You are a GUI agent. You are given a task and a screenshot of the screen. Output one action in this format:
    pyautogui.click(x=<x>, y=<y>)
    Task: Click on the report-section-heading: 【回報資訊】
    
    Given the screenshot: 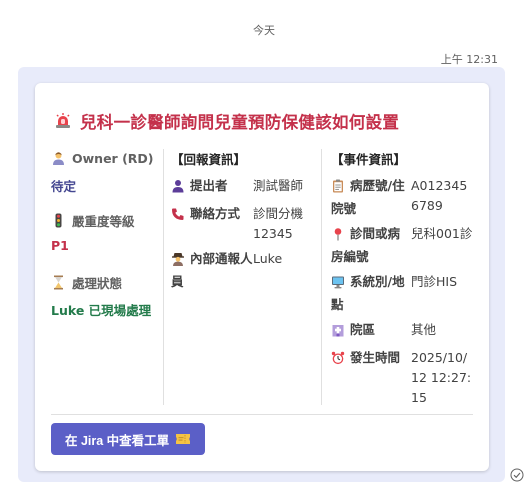 What is the action you would take?
    pyautogui.click(x=209, y=159)
    